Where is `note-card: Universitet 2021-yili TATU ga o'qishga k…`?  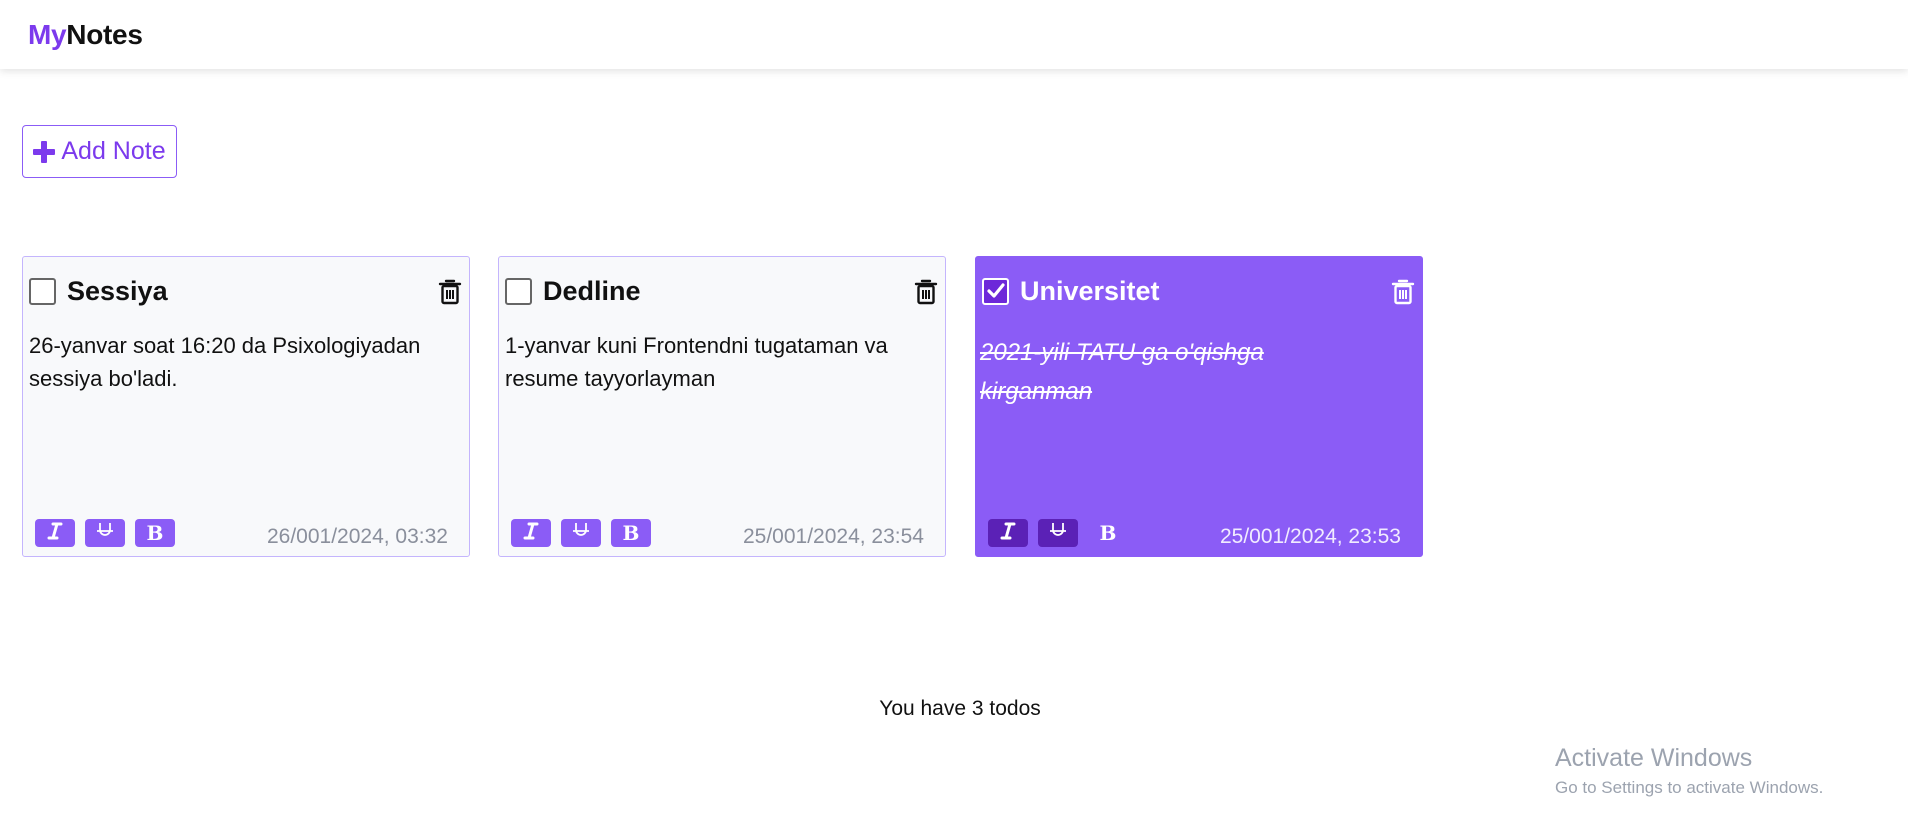
note-card: Universitet 2021-yili TATU ga o'qishga k… is located at coordinates (1199, 406).